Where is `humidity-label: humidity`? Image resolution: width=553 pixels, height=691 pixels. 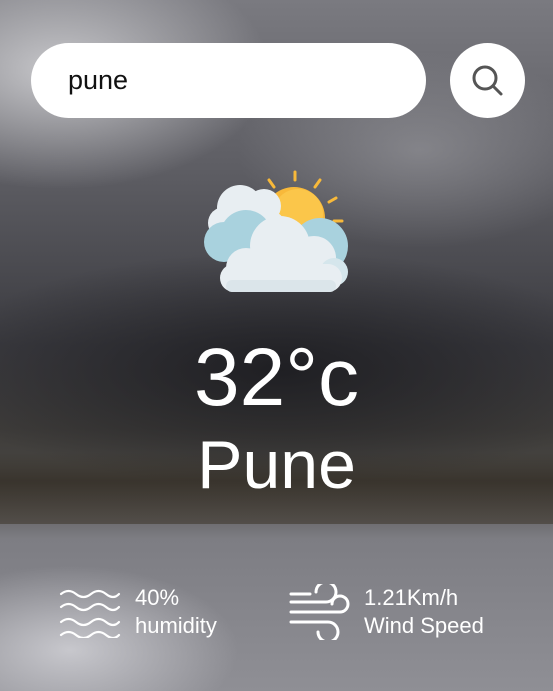 humidity-label: humidity is located at coordinates (176, 625).